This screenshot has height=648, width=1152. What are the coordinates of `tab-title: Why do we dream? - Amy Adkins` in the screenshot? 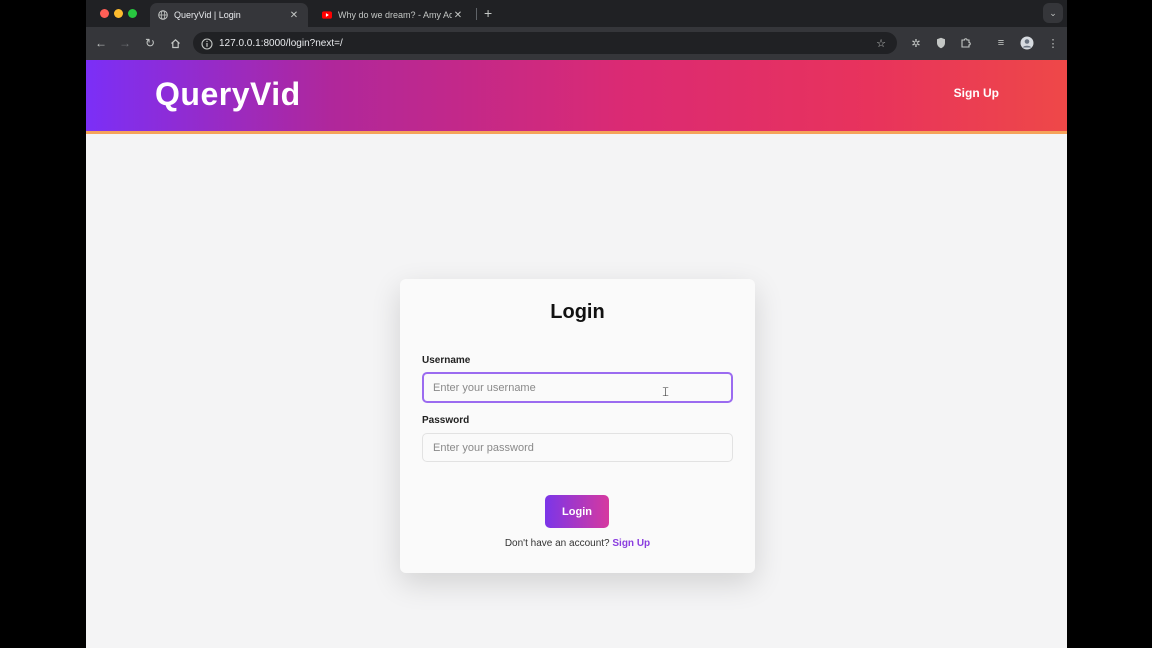 It's located at (395, 15).